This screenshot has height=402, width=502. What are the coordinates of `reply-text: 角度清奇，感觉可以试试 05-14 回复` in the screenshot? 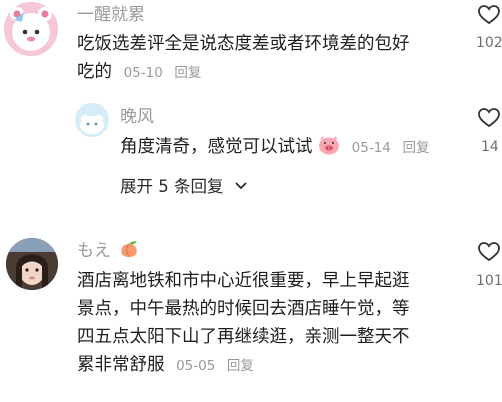 It's located at (274, 147).